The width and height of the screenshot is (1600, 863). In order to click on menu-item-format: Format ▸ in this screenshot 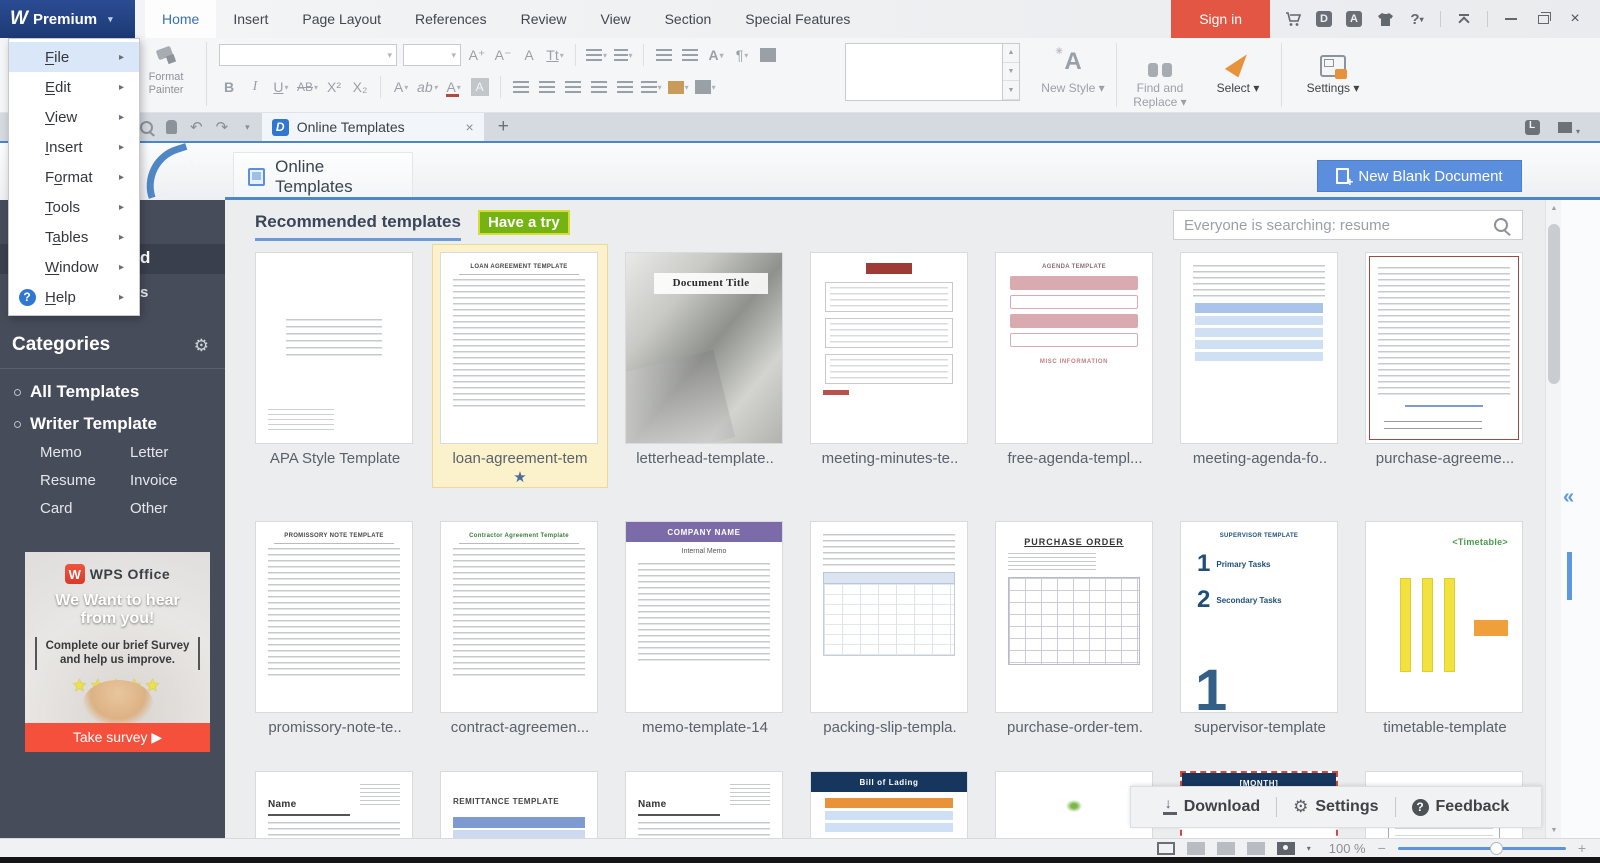, I will do `click(74, 177)`.